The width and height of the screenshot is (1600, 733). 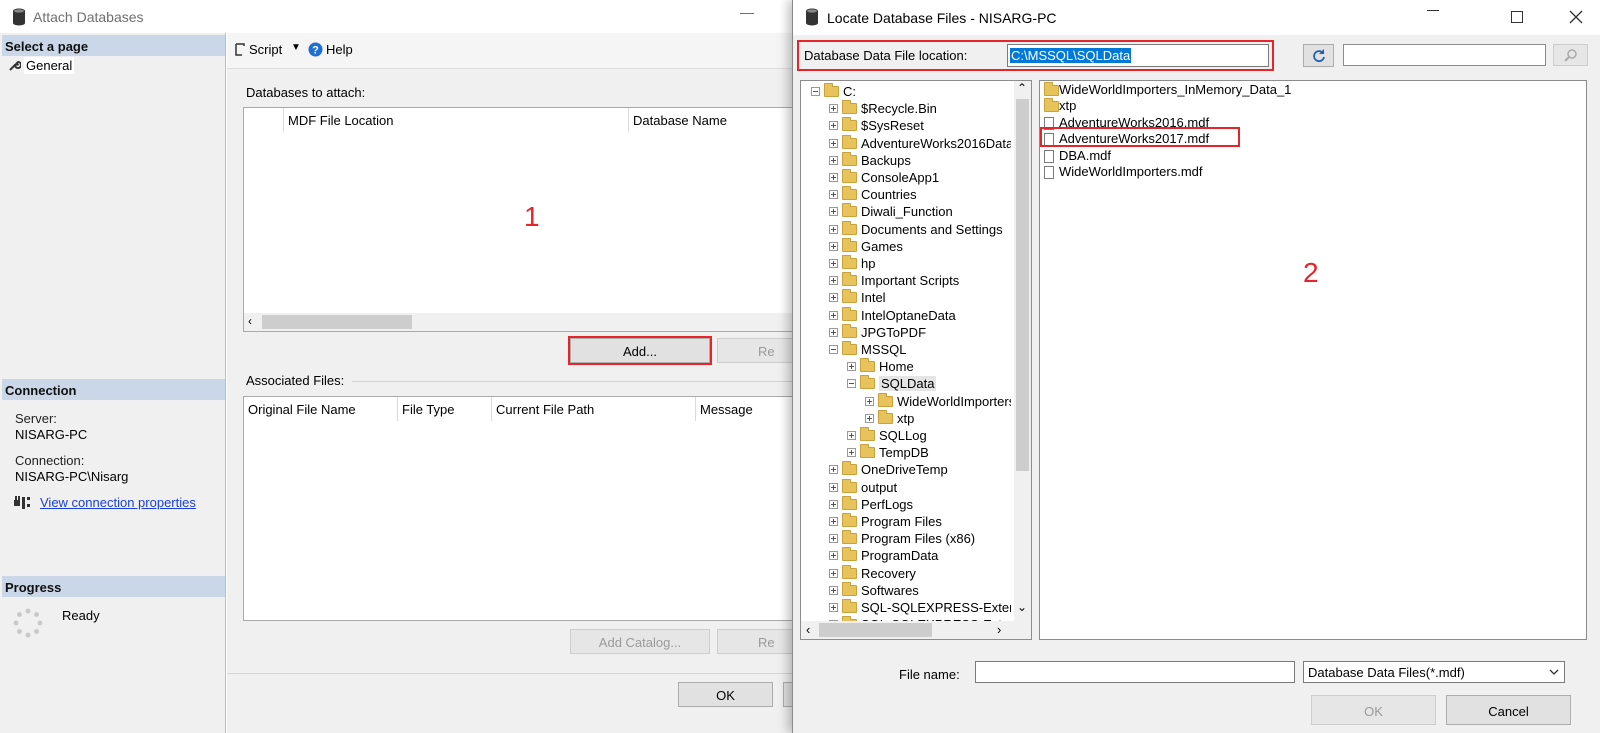 I want to click on tree-item: hp, so click(x=906, y=263).